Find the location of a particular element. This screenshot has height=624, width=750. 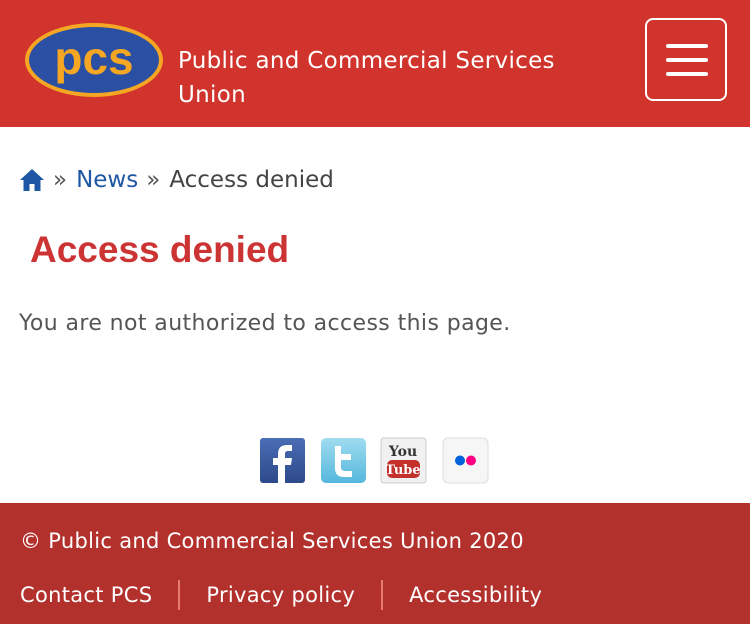

footer-link-privacy: Privacy policy is located at coordinates (280, 595).